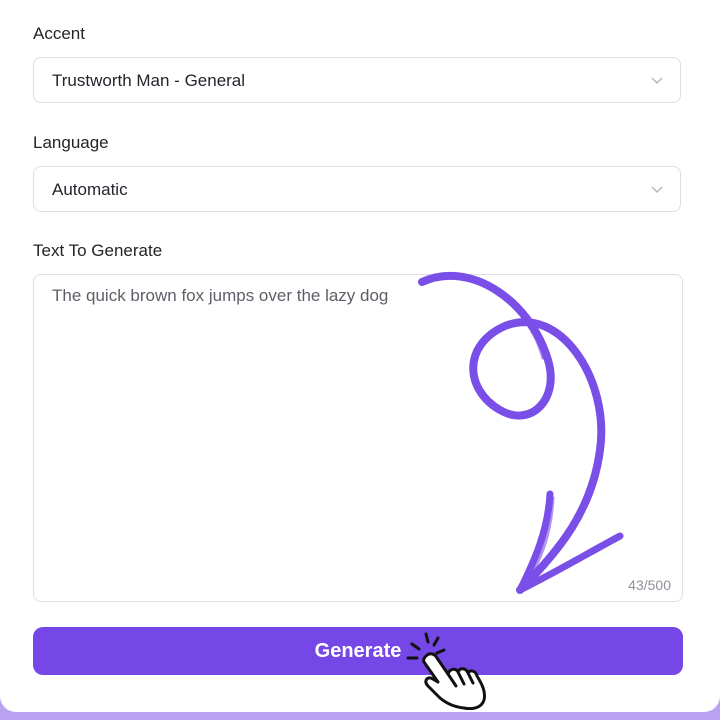 Image resolution: width=720 pixels, height=720 pixels. Describe the element at coordinates (357, 80) in the screenshot. I see `accent-select: Trustworth Man - General` at that location.